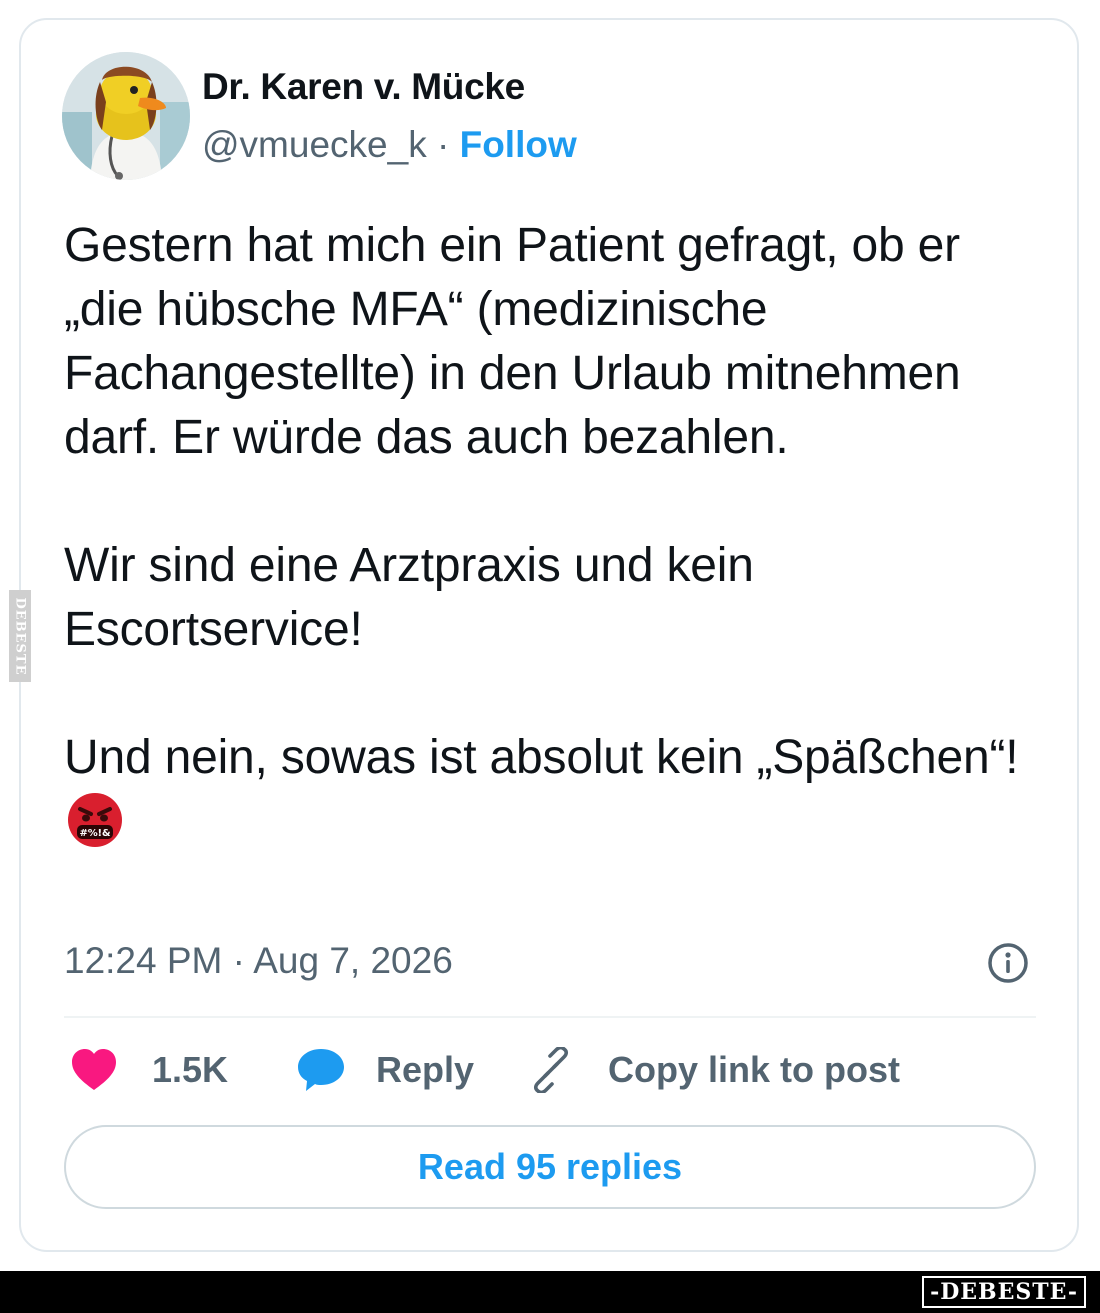 The width and height of the screenshot is (1100, 1313). I want to click on divider, so click(550, 1017).